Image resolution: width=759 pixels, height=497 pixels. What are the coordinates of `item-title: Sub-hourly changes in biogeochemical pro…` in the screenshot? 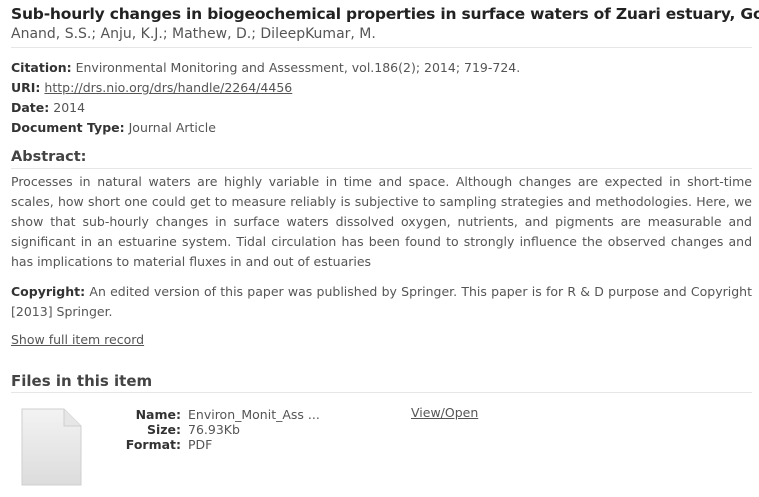 It's located at (385, 14).